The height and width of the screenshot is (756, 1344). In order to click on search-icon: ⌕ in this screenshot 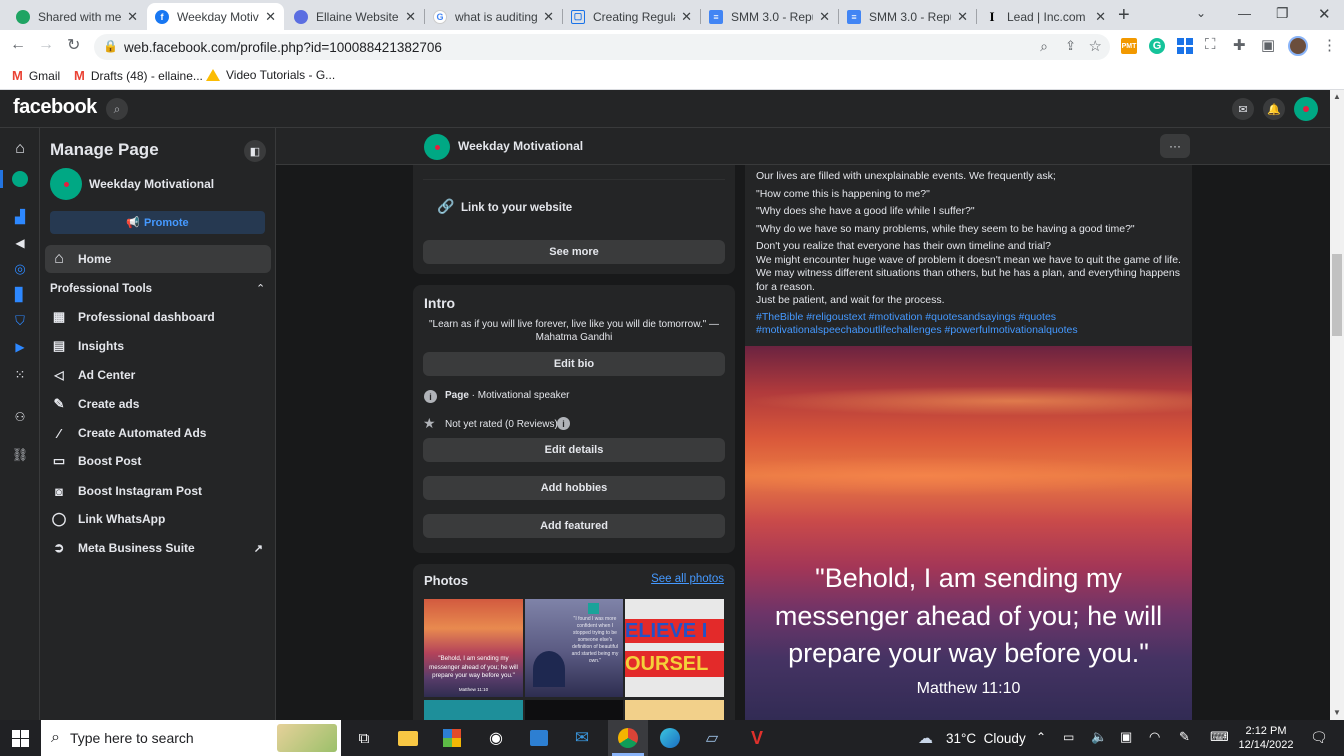, I will do `click(117, 109)`.